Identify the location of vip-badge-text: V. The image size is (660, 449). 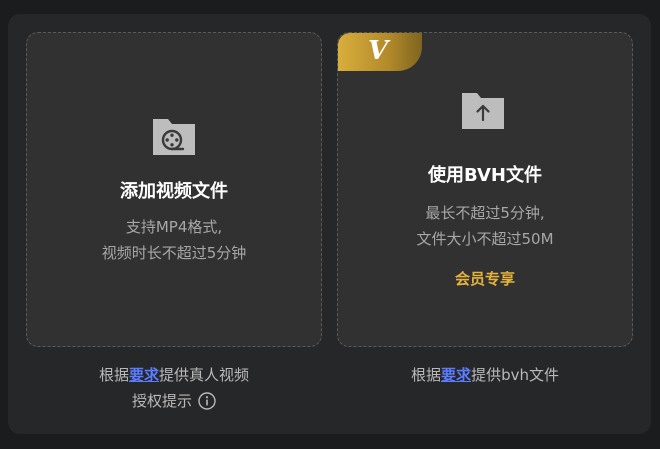
(378, 51).